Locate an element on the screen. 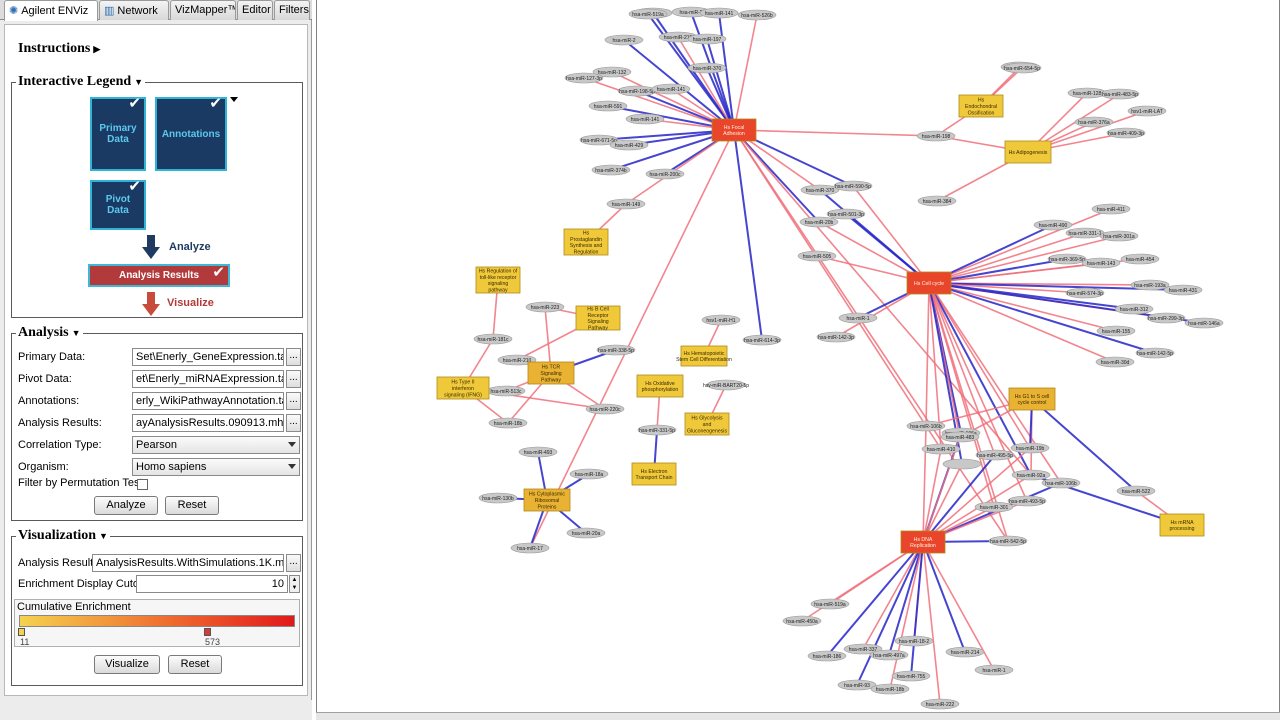  pathway-node-hemato-label: Stem Cell Differentiation is located at coordinates (704, 360).